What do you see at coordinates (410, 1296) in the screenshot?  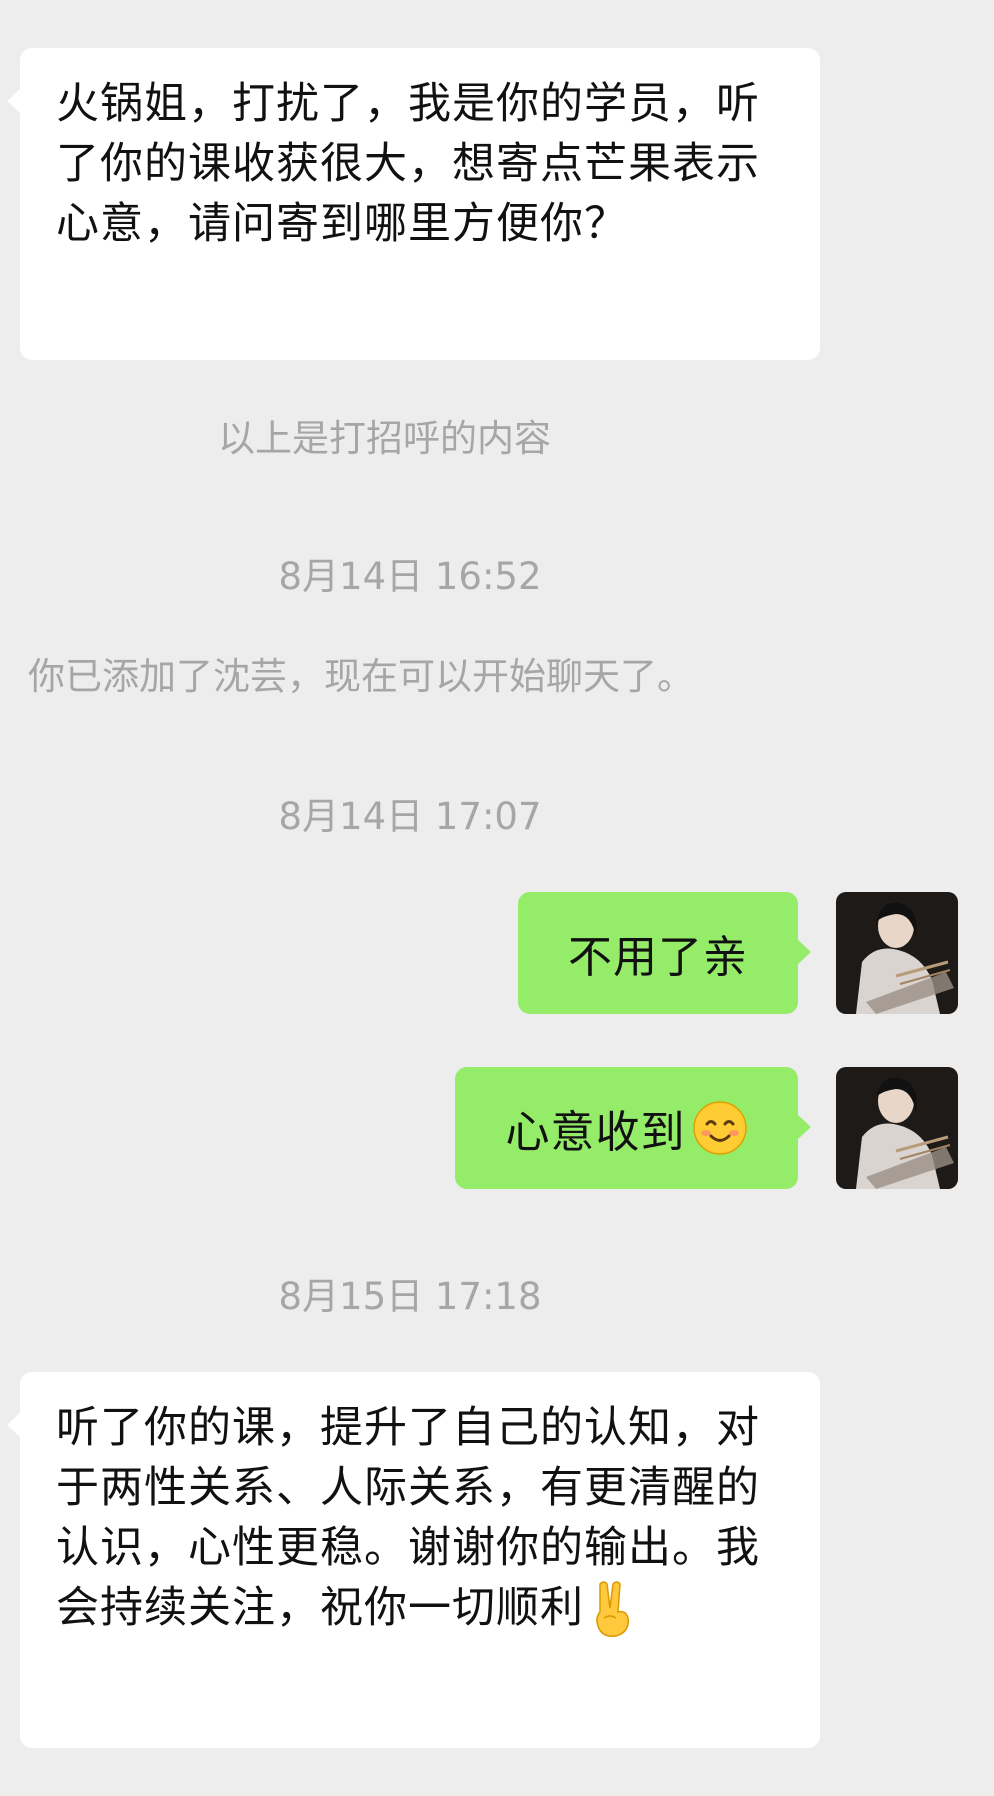 I see `timestamp: 8月15日 17:18` at bounding box center [410, 1296].